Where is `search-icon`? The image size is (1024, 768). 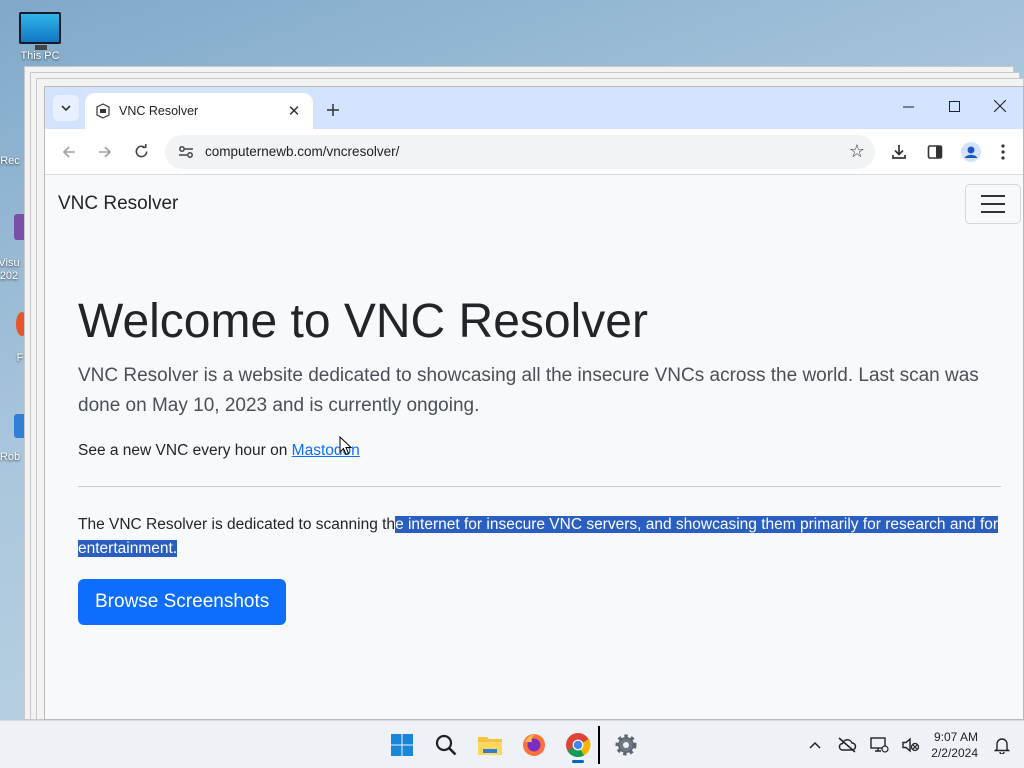 search-icon is located at coordinates (446, 745).